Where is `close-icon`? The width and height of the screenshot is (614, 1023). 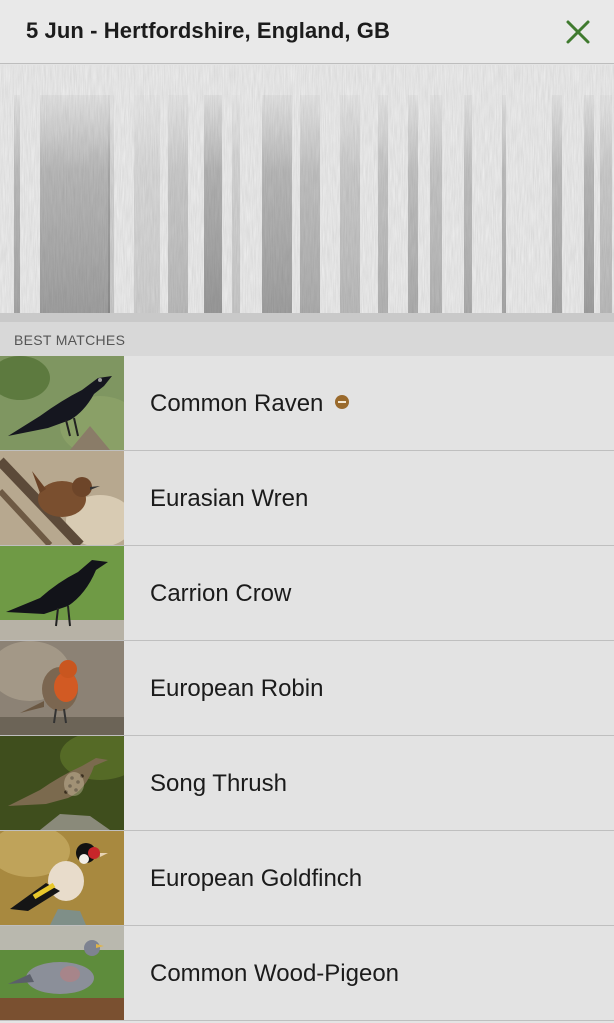
close-icon is located at coordinates (578, 32).